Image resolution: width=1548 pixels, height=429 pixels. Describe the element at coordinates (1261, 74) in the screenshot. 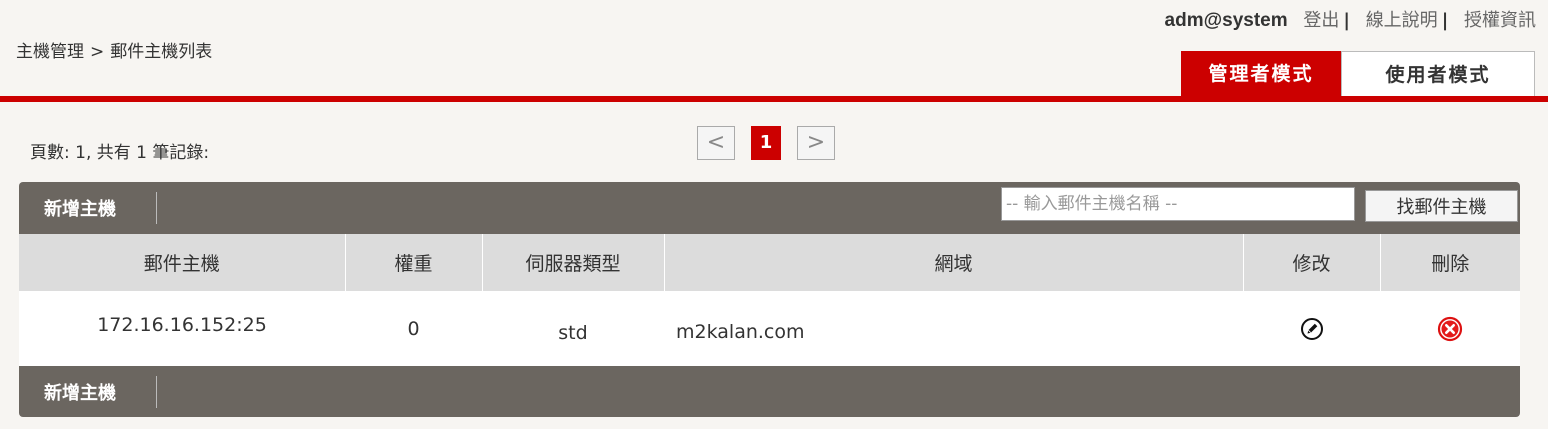

I see `tab-admin-mode: 管理者模式` at that location.